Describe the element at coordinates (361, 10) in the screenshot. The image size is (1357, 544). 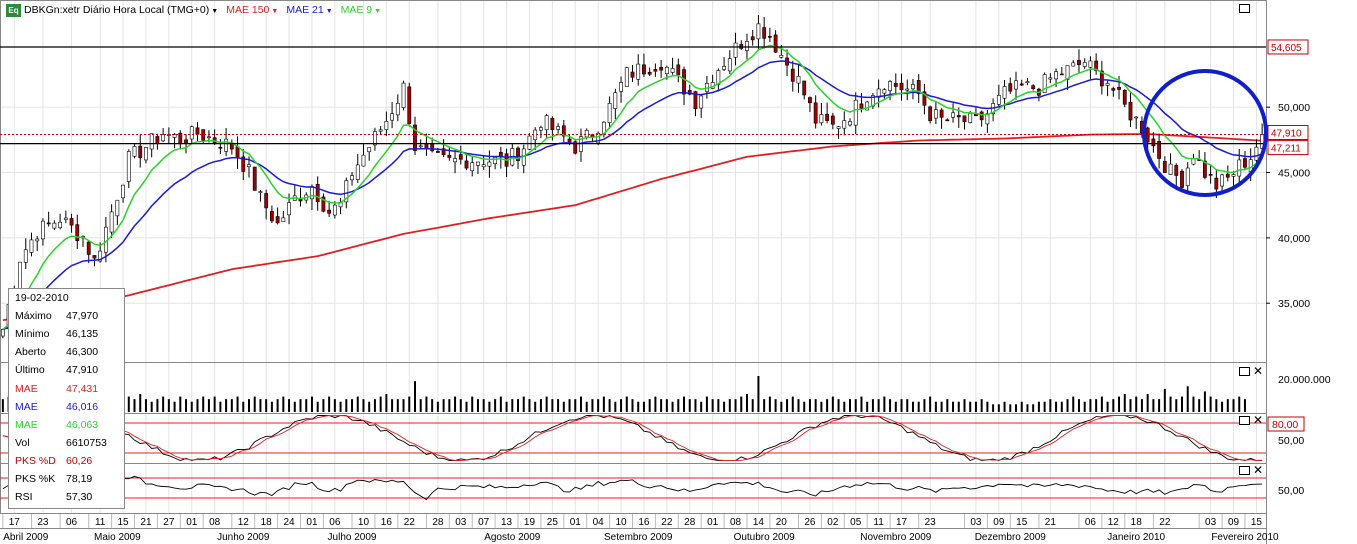
I see `ma9-selector: MAE 9 ▼` at that location.